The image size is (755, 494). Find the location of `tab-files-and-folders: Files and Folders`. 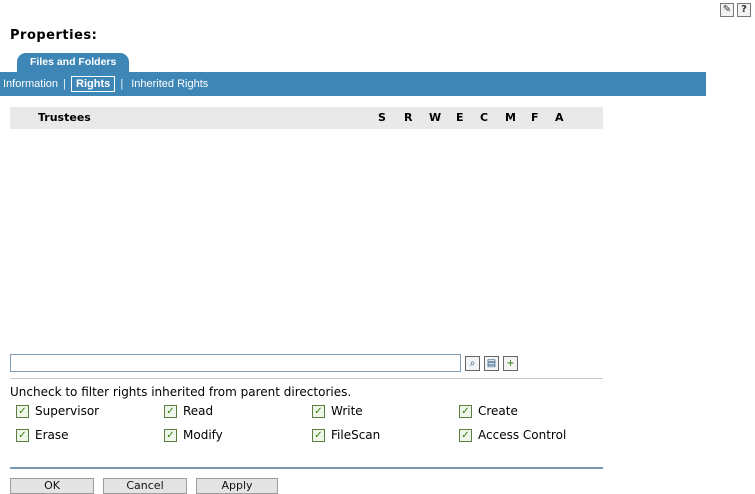

tab-files-and-folders: Files and Folders is located at coordinates (73, 62).